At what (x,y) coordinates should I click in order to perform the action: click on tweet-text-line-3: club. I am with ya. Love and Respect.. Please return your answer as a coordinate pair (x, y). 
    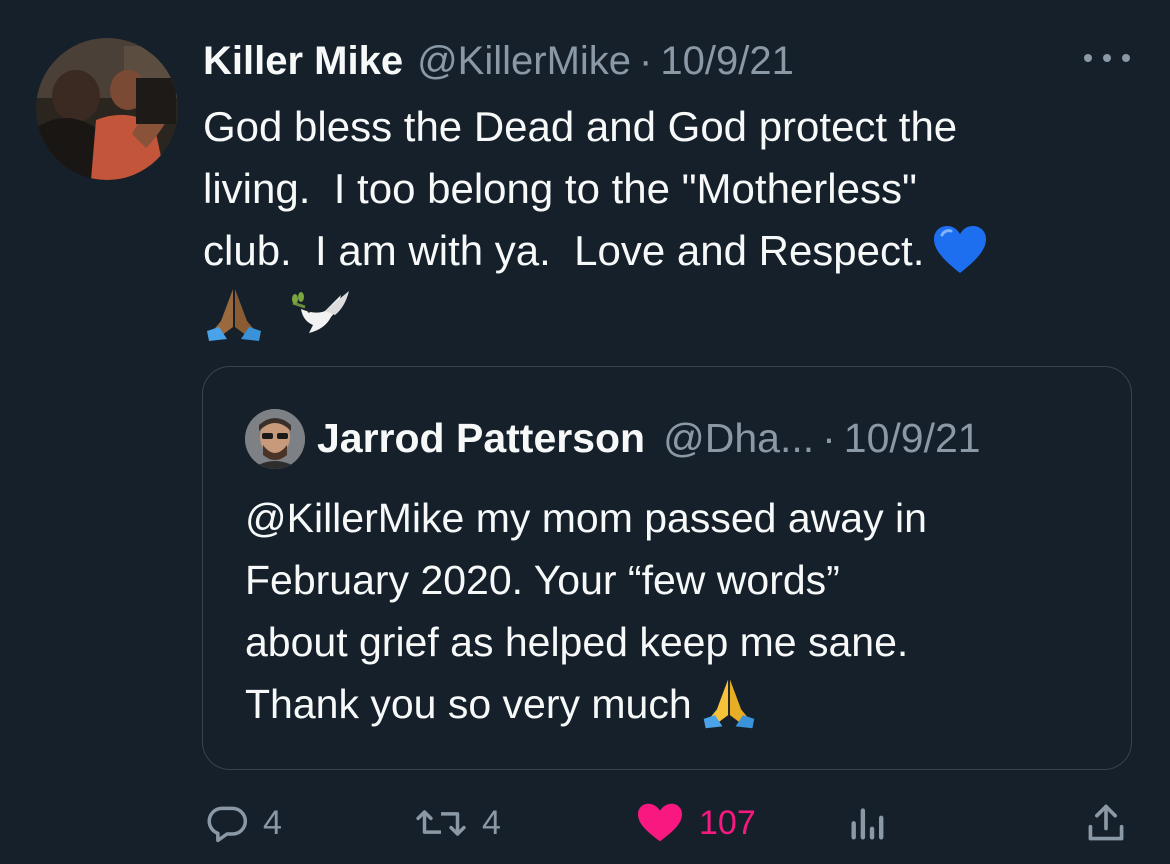
    Looking at the image, I should click on (653, 251).